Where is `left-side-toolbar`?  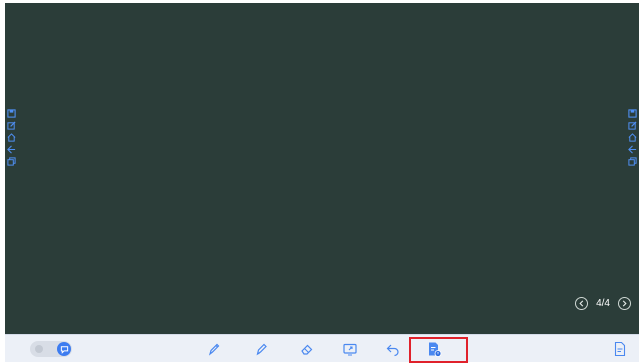
left-side-toolbar is located at coordinates (11, 137).